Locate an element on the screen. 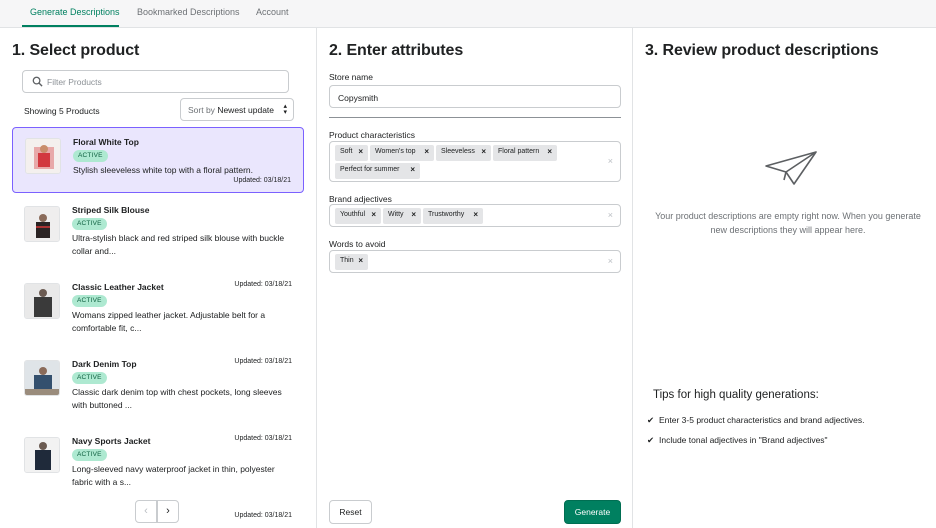 The height and width of the screenshot is (528, 936). reset-button: Reset is located at coordinates (350, 512).